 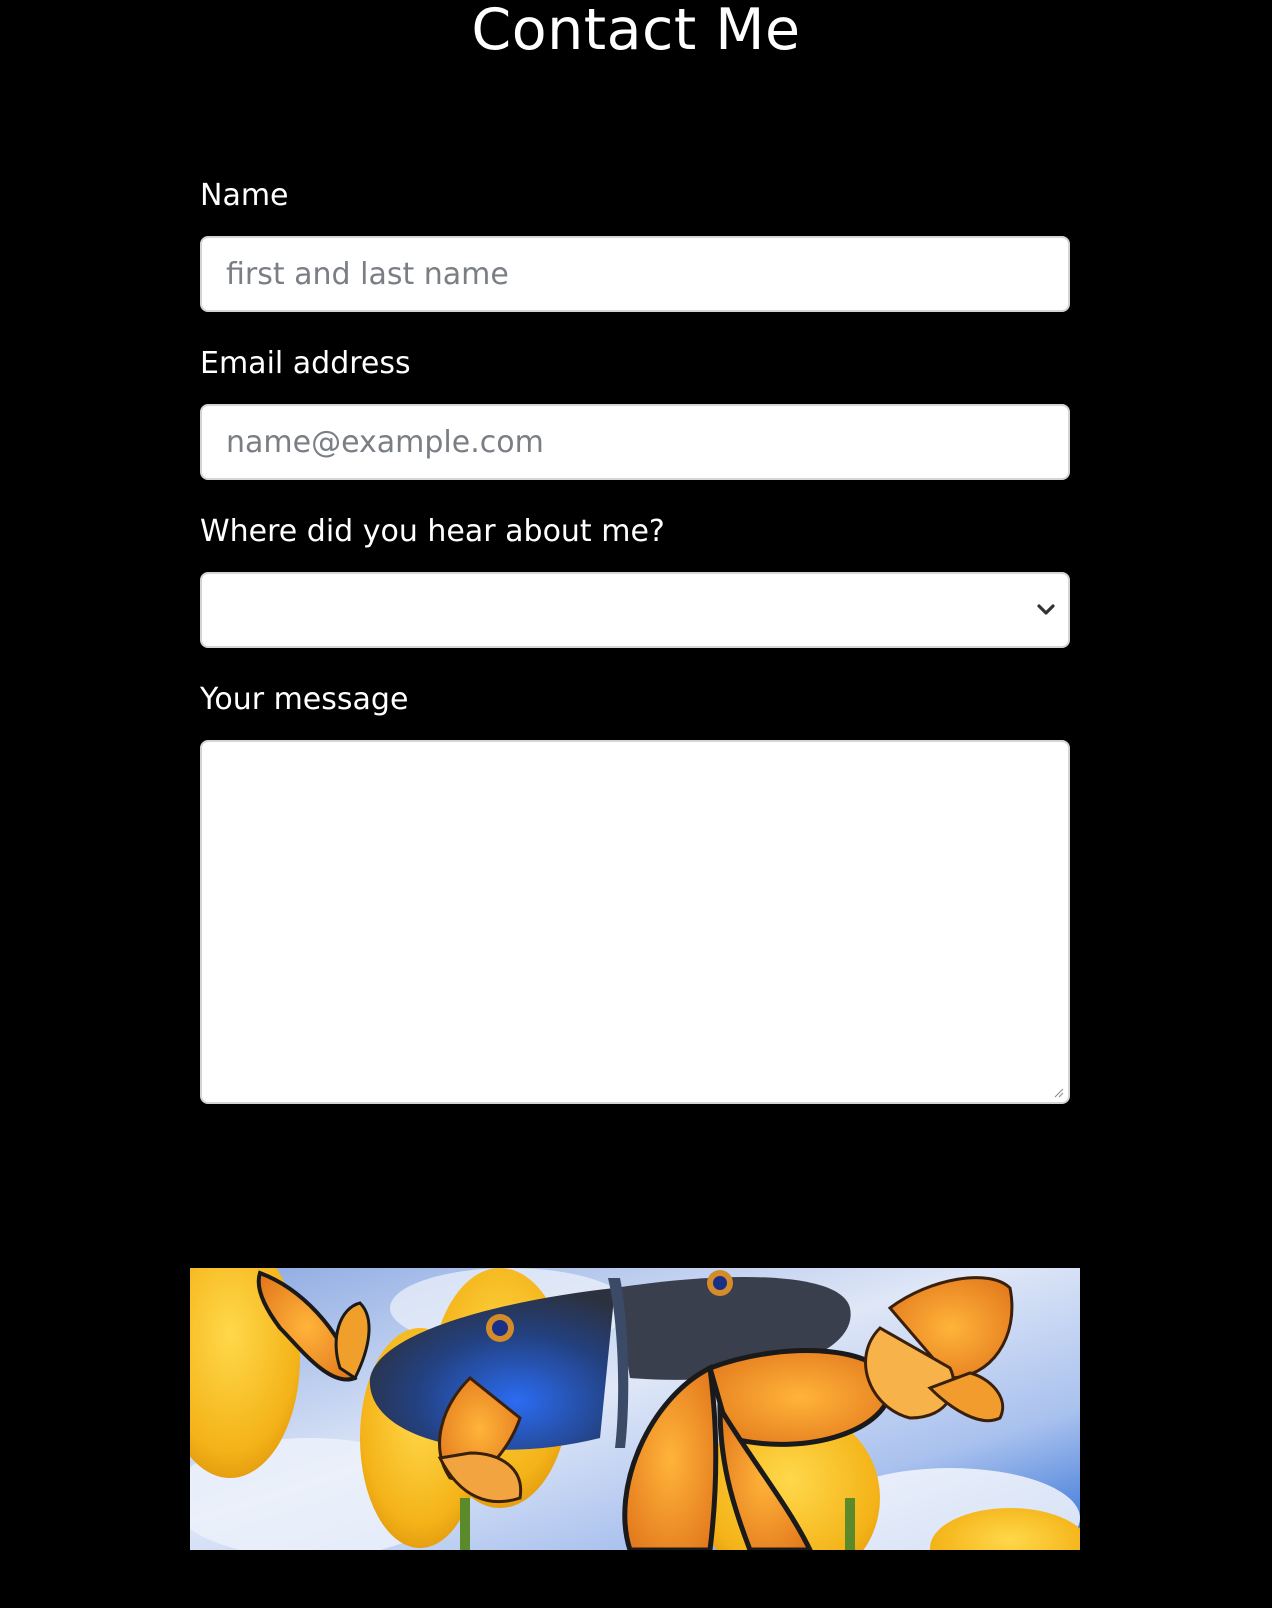 I want to click on resize-grip-icon, so click(x=1059, y=1093).